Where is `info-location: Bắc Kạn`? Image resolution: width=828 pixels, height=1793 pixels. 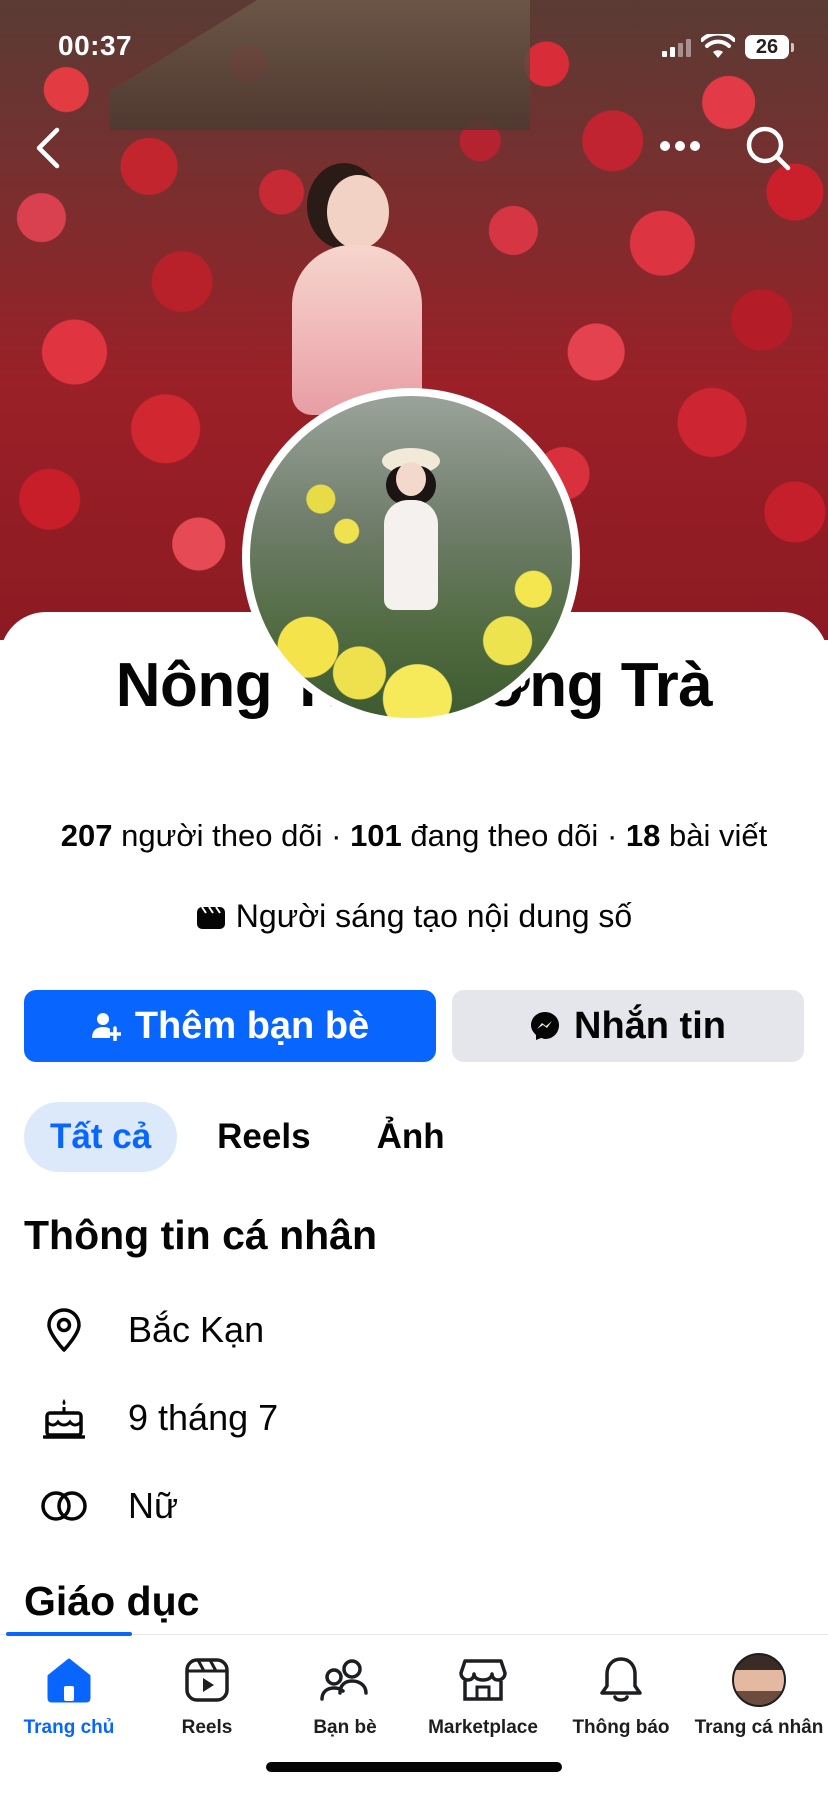
info-location: Bắc Kạn is located at coordinates (152, 1330).